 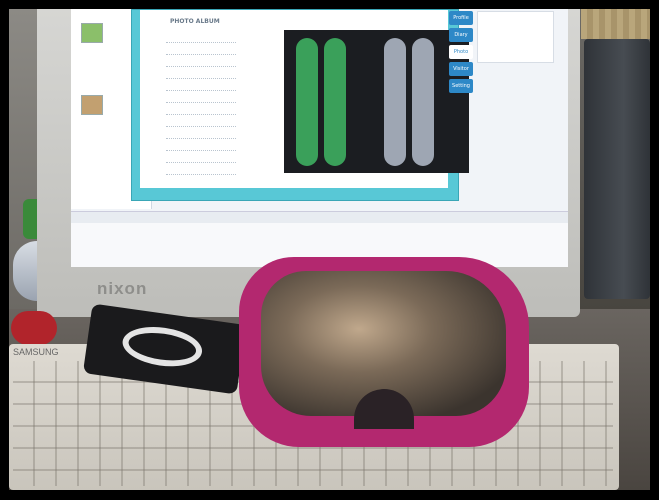 I want to click on speaker, so click(x=617, y=169).